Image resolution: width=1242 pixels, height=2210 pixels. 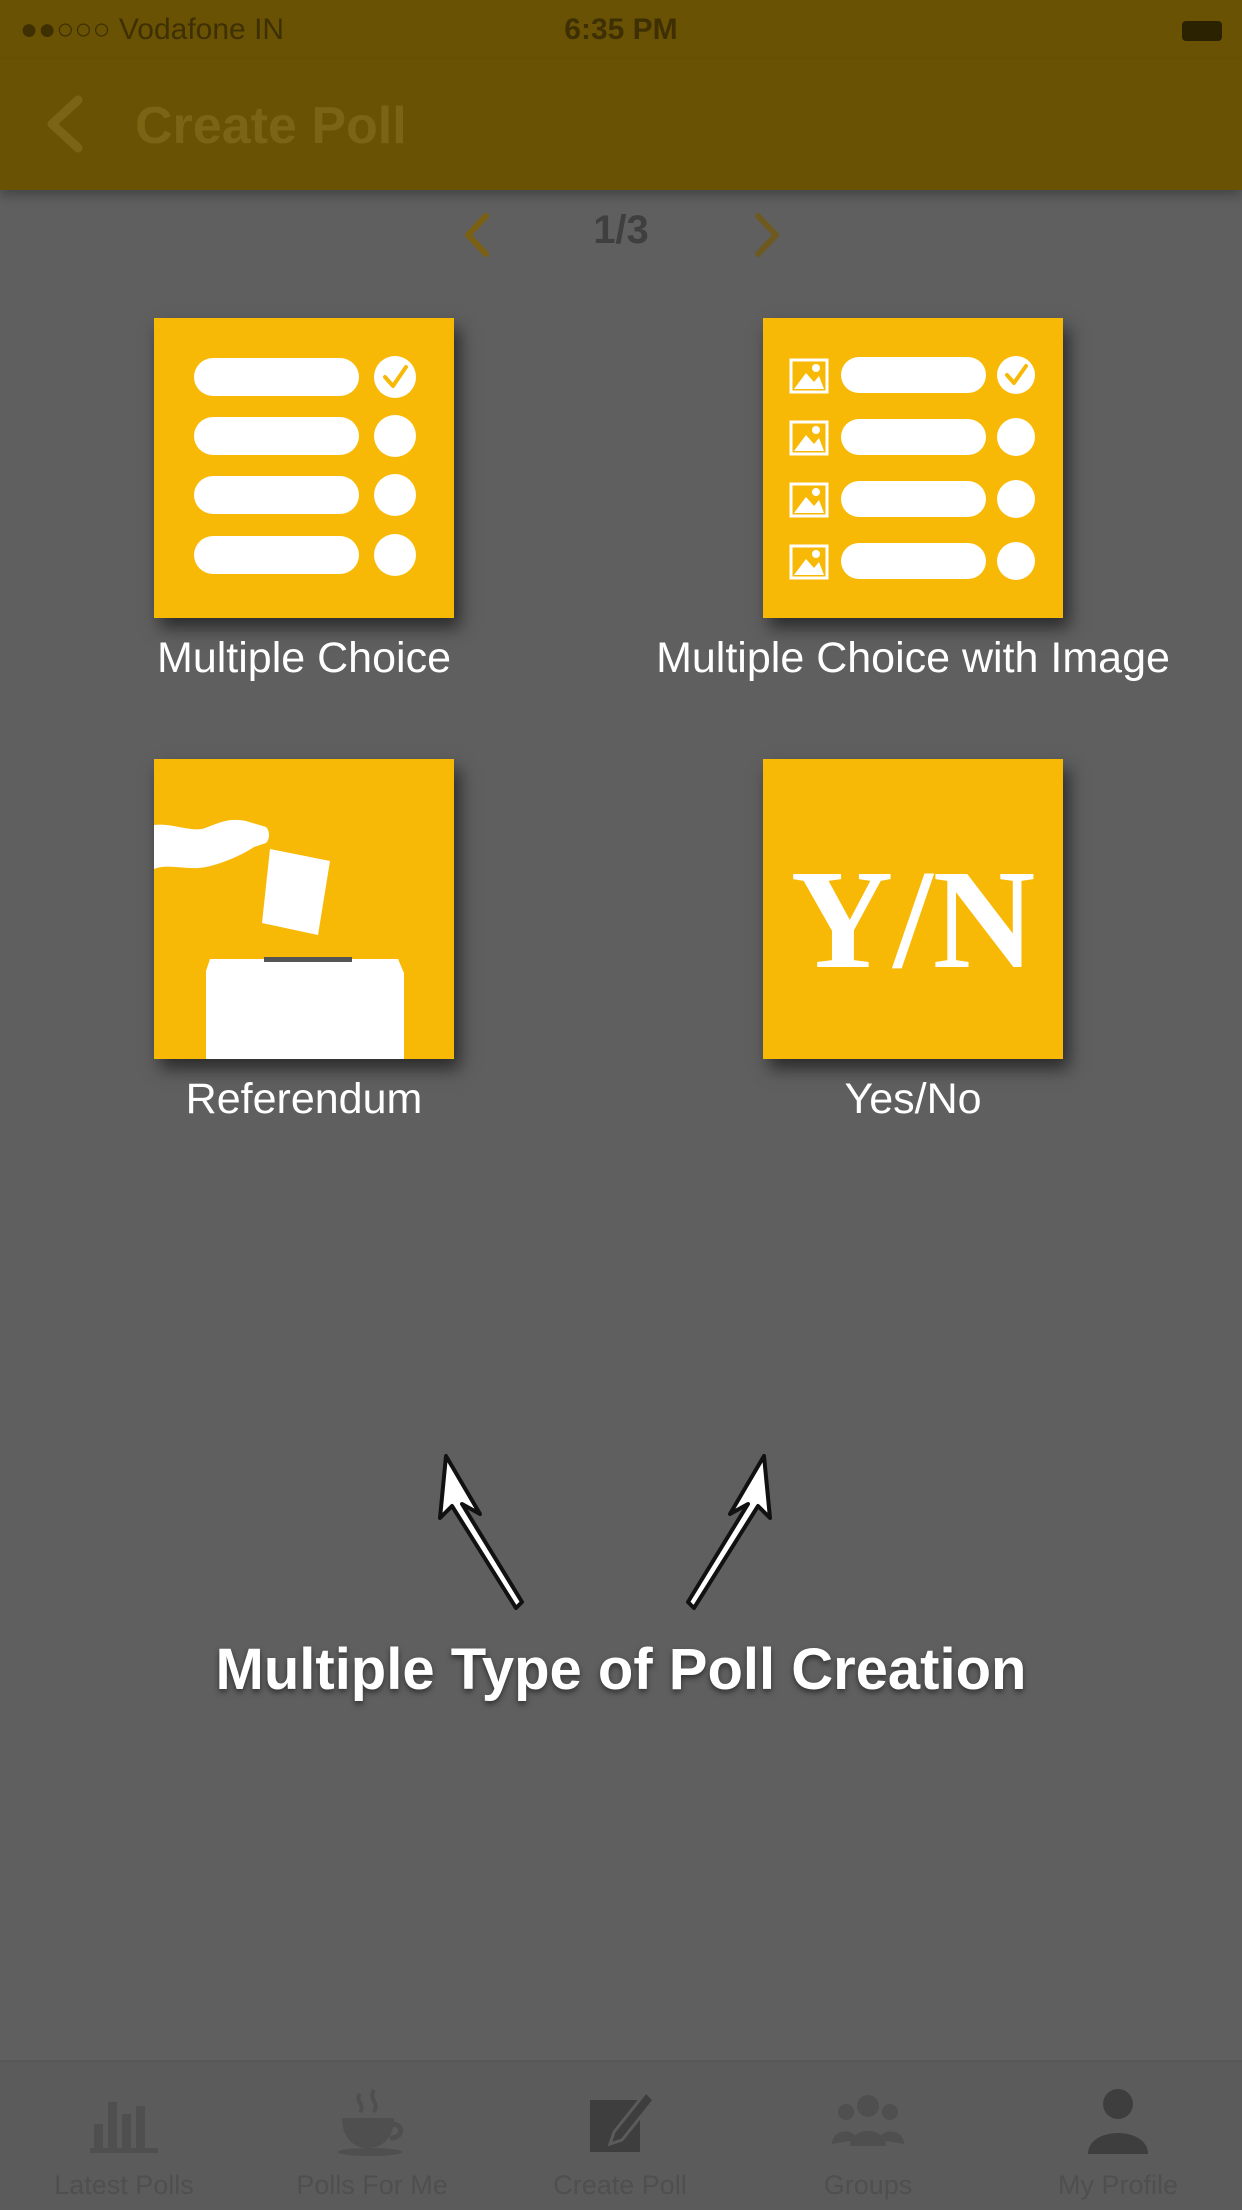 I want to click on battery-icon, so click(x=1202, y=31).